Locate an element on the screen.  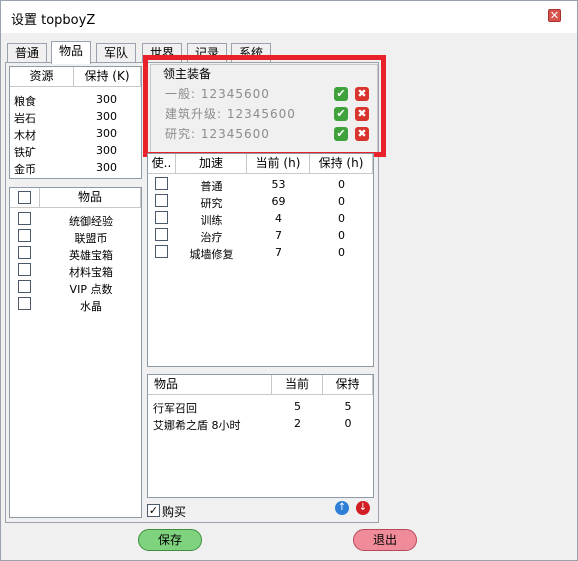
speedups-col-use: 使.. is located at coordinates (162, 164).